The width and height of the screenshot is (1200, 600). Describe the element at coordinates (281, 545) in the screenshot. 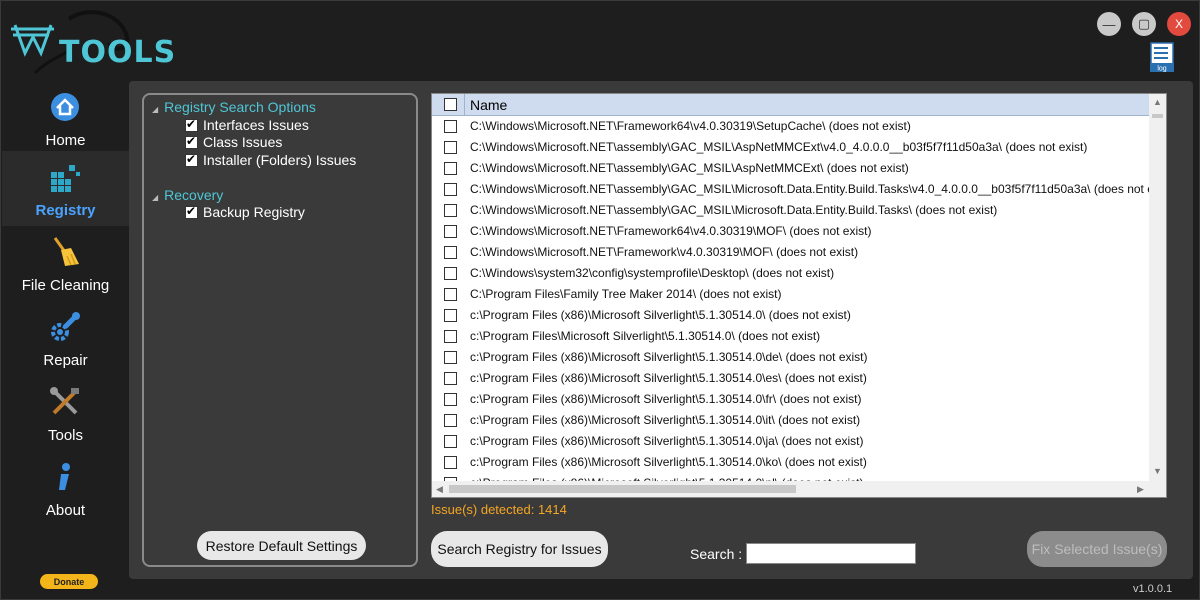

I see `restore-defaults-button: Restore Default Settings` at that location.